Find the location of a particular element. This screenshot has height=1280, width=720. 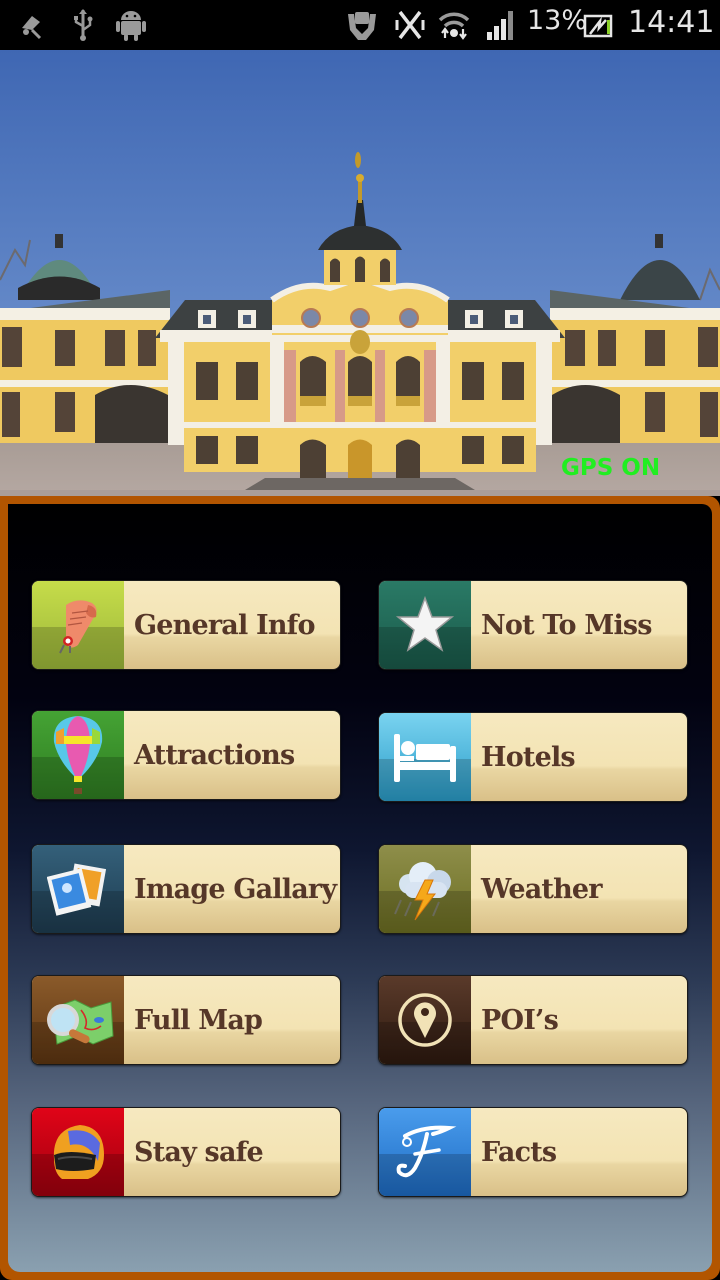

menu-item-facts: Facts is located at coordinates (533, 1152).